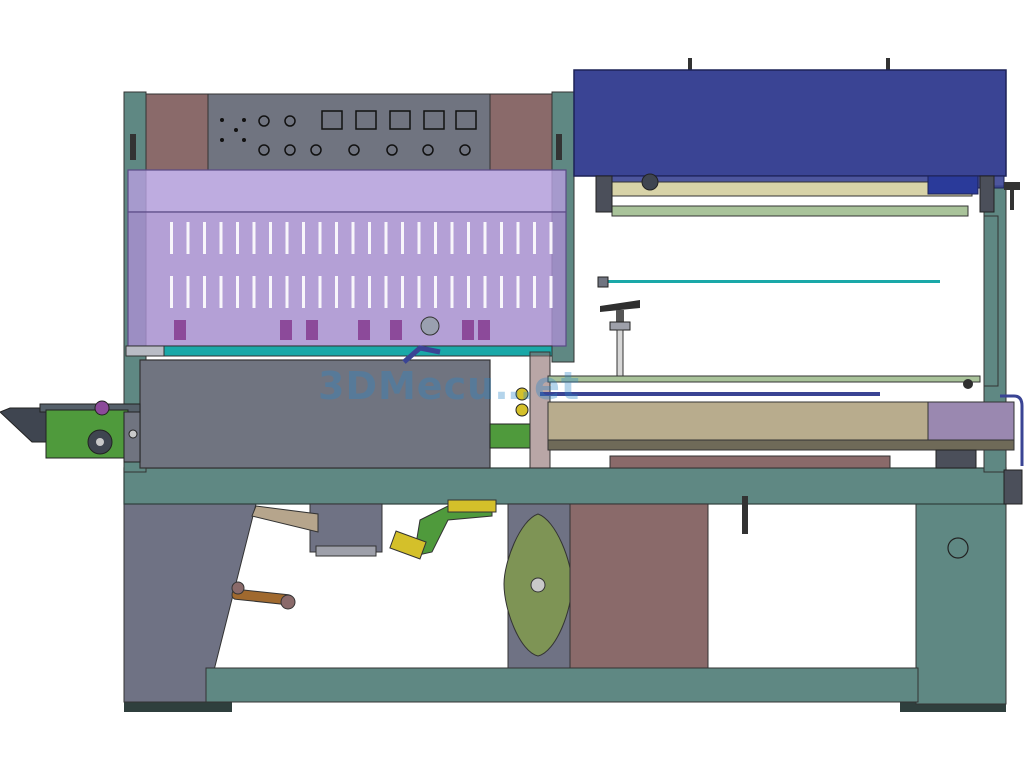  Describe the element at coordinates (358, 351) in the screenshot. I see `tunnel-base-strip` at that location.